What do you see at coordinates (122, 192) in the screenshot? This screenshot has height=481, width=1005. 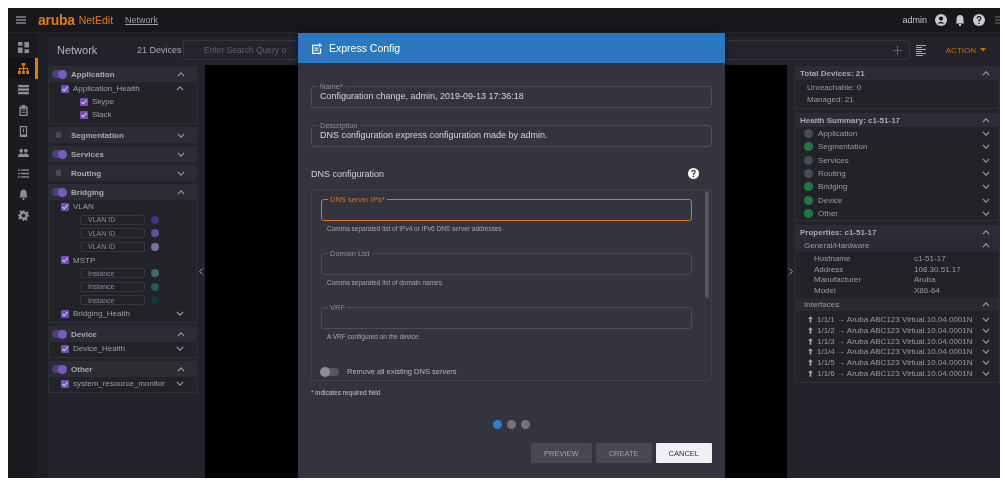 I see `filter-header: Bridging` at bounding box center [122, 192].